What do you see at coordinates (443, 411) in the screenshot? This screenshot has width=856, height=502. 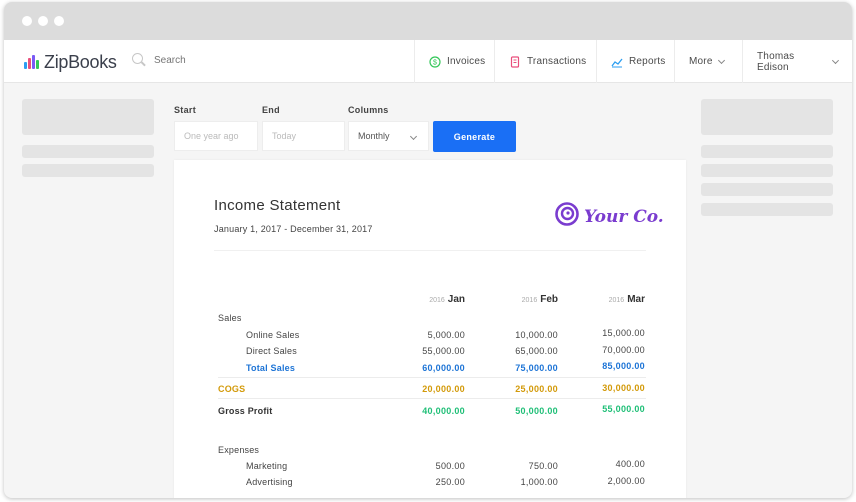 I see `gross-profit-jan: 40,000.00` at bounding box center [443, 411].